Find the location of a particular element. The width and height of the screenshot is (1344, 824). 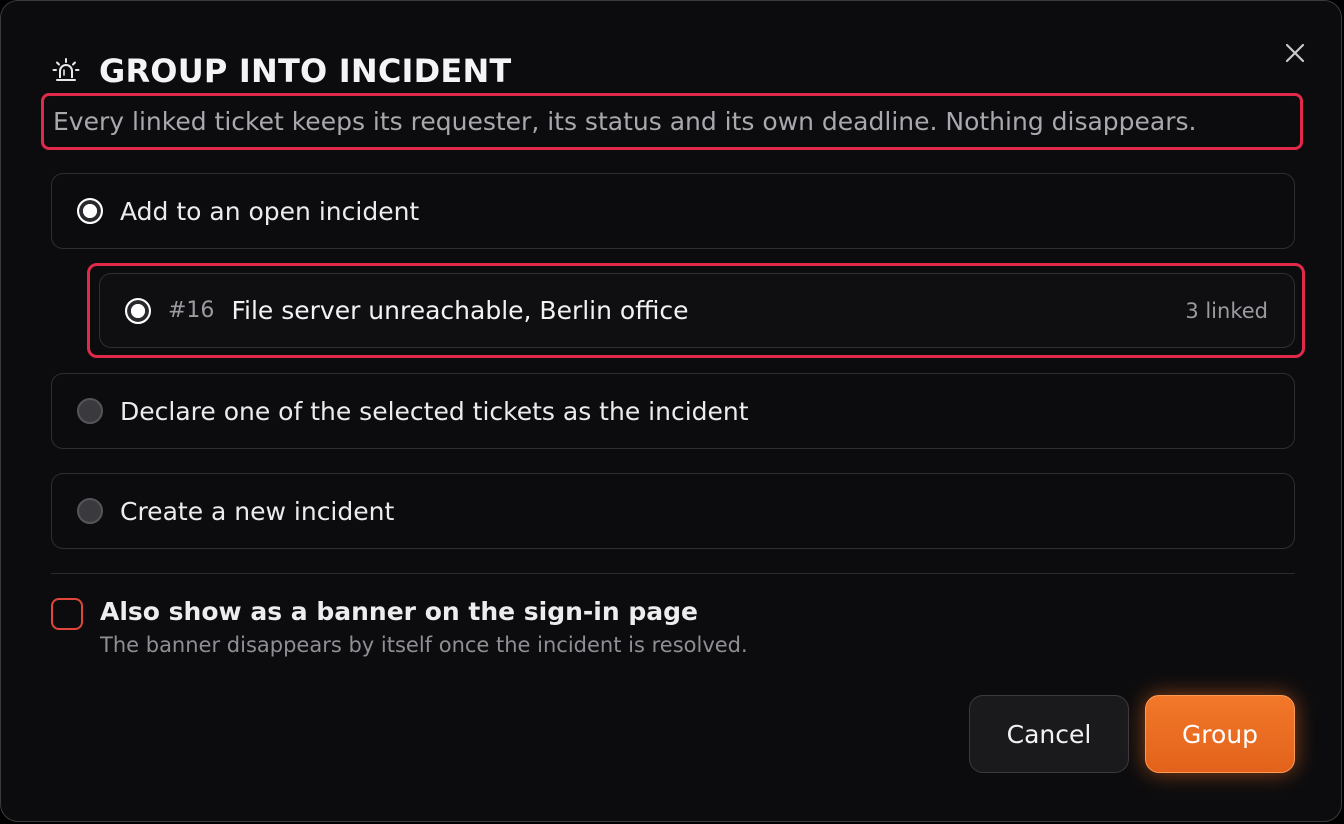

banner-checkbox is located at coordinates (67, 614).